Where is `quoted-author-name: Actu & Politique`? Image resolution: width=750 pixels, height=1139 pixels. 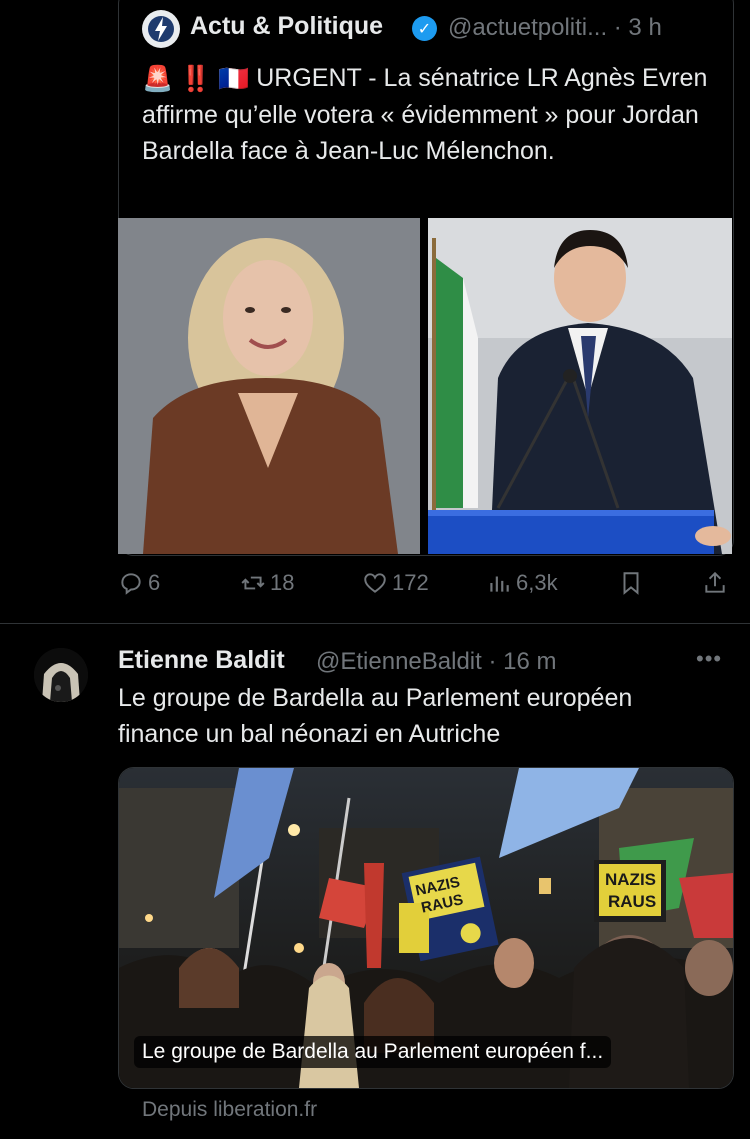
quoted-author-name: Actu & Politique is located at coordinates (286, 26).